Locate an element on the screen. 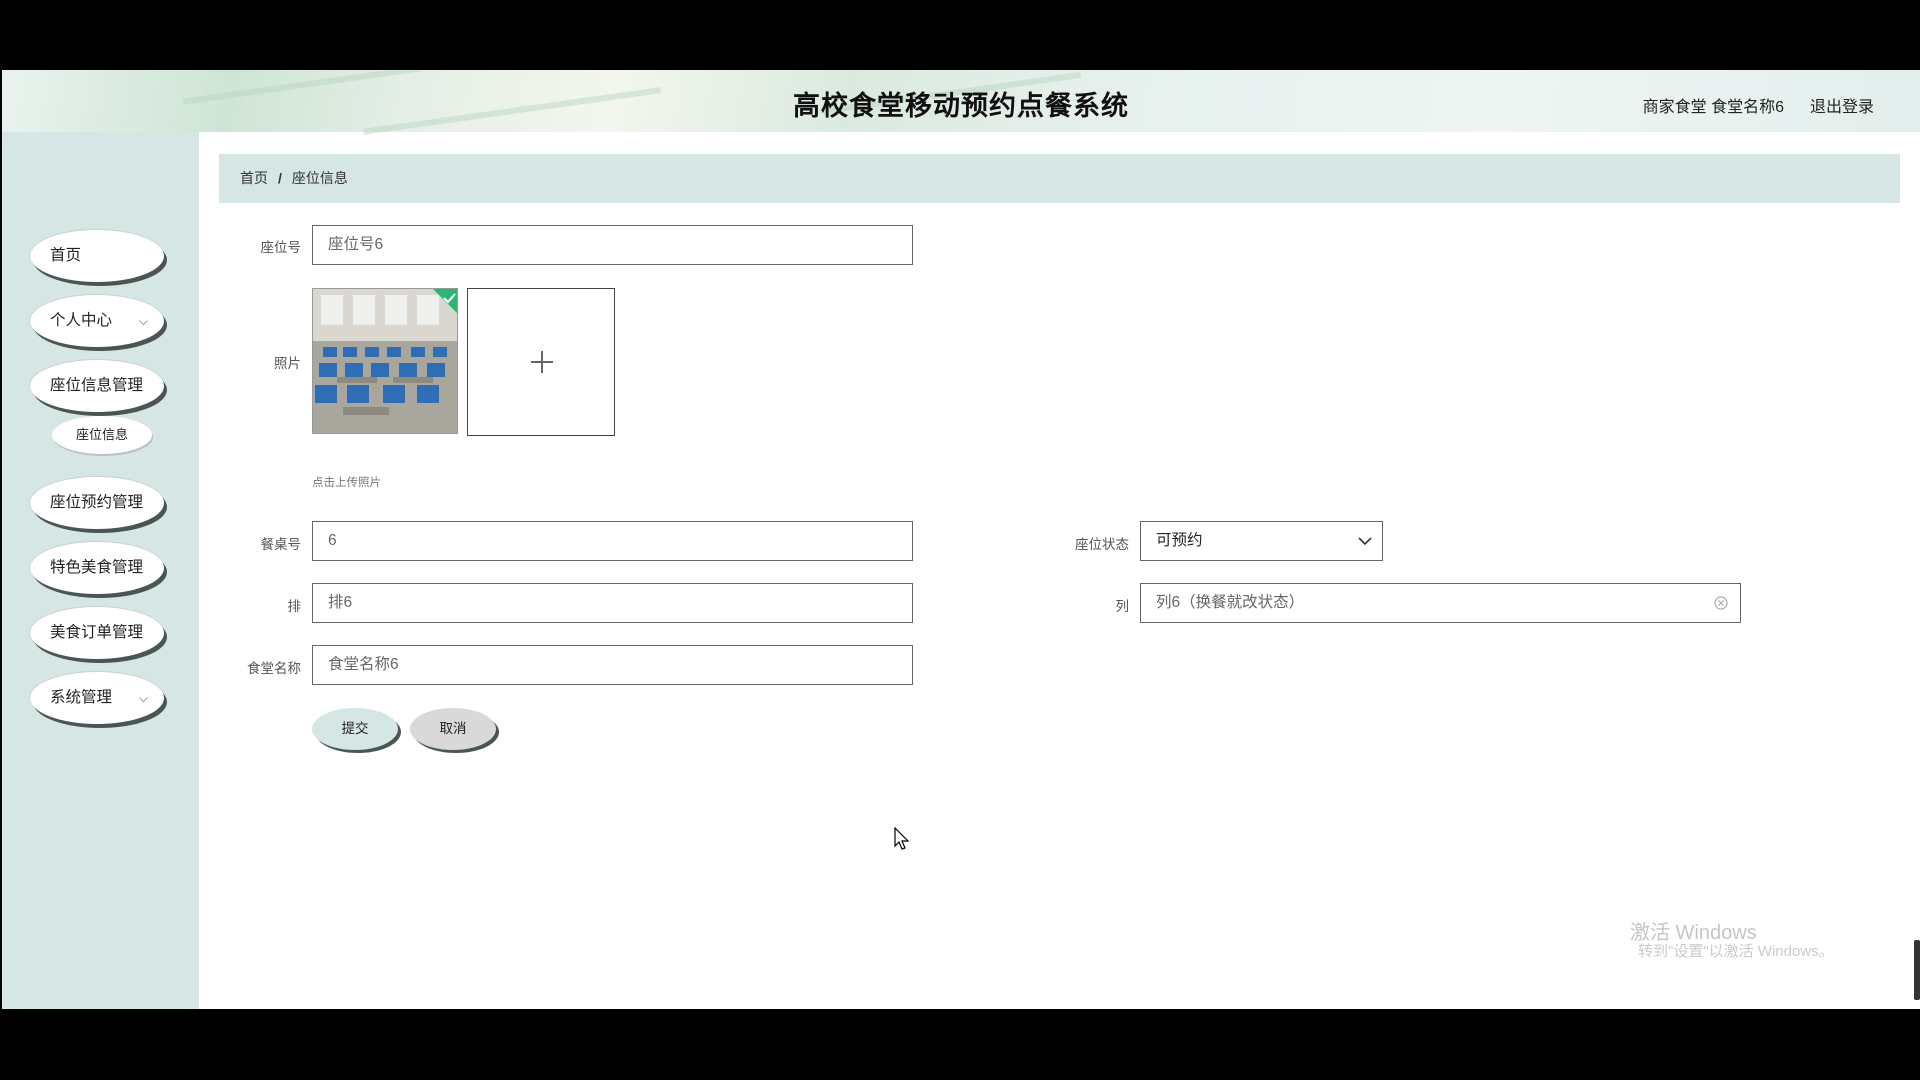 This screenshot has height=1080, width=1920. sidebar-item-label: 个人中心 is located at coordinates (81, 320).